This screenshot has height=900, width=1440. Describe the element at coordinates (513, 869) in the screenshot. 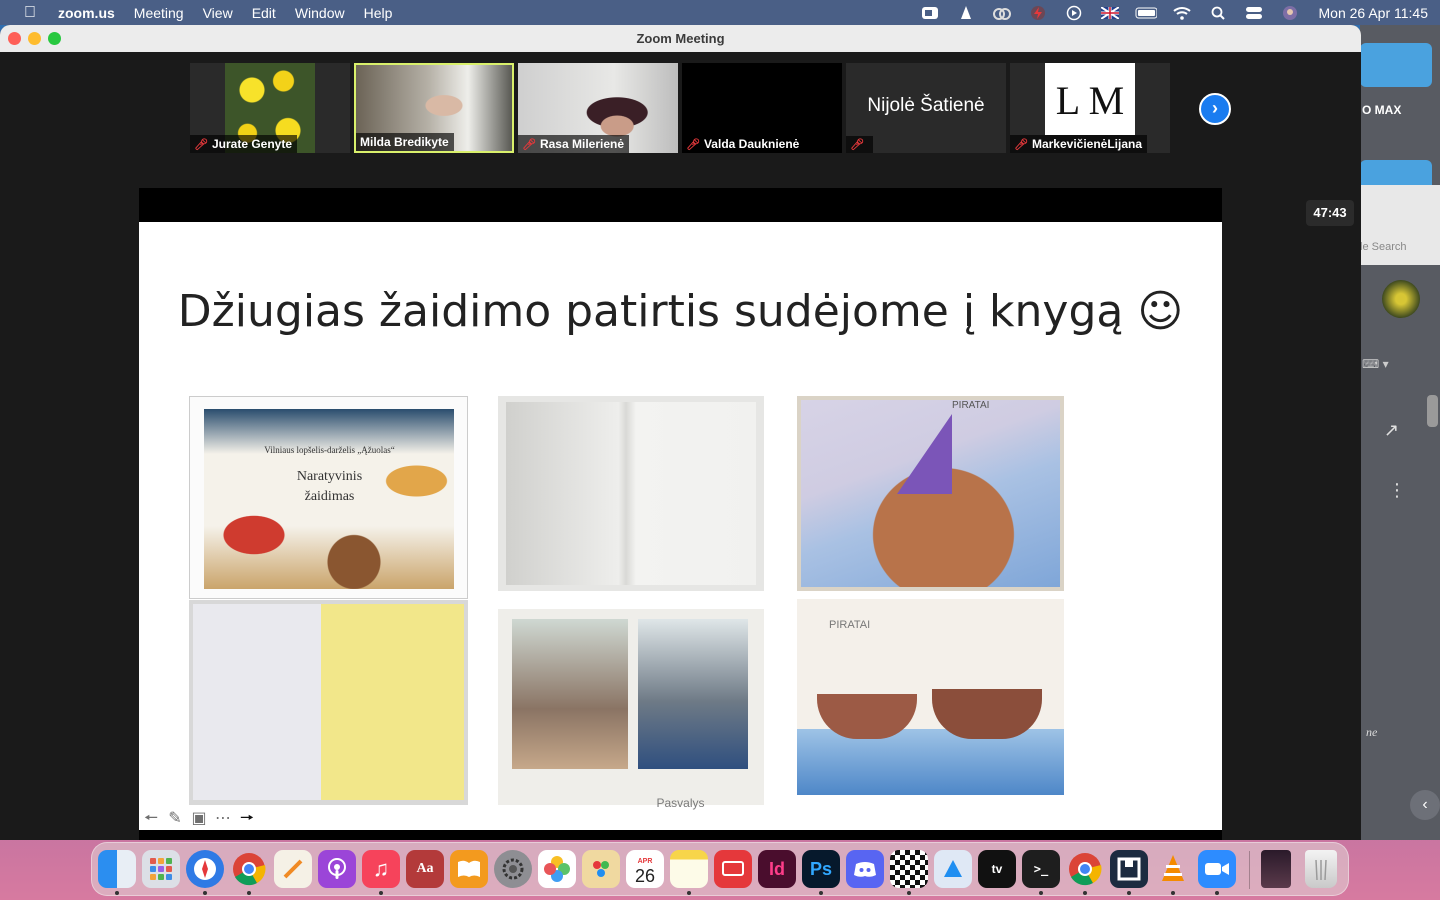

I see `system-preferences-icon` at that location.